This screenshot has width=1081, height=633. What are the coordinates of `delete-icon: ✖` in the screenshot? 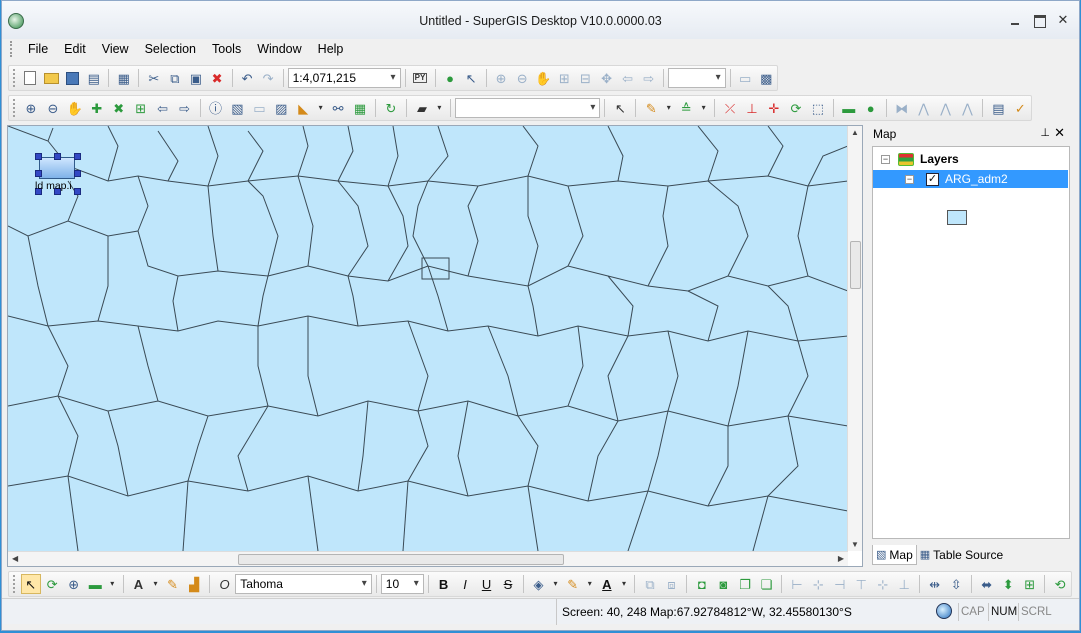 It's located at (216, 78).